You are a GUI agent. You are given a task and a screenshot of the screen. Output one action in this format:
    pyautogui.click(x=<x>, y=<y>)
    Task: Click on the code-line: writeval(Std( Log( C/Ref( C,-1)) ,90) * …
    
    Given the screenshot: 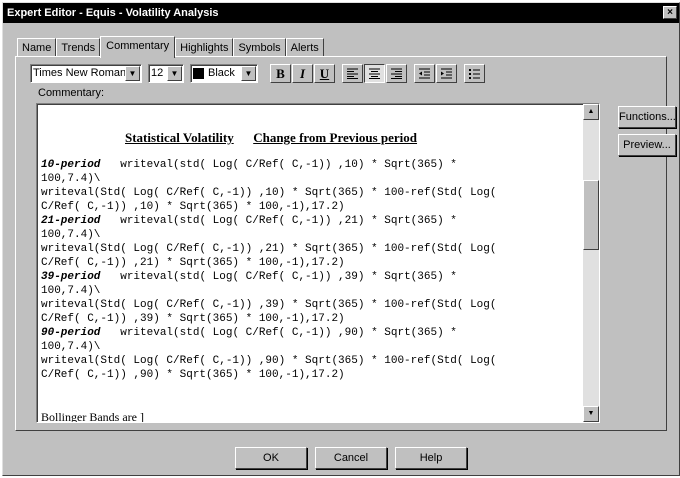 What is the action you would take?
    pyautogui.click(x=269, y=361)
    